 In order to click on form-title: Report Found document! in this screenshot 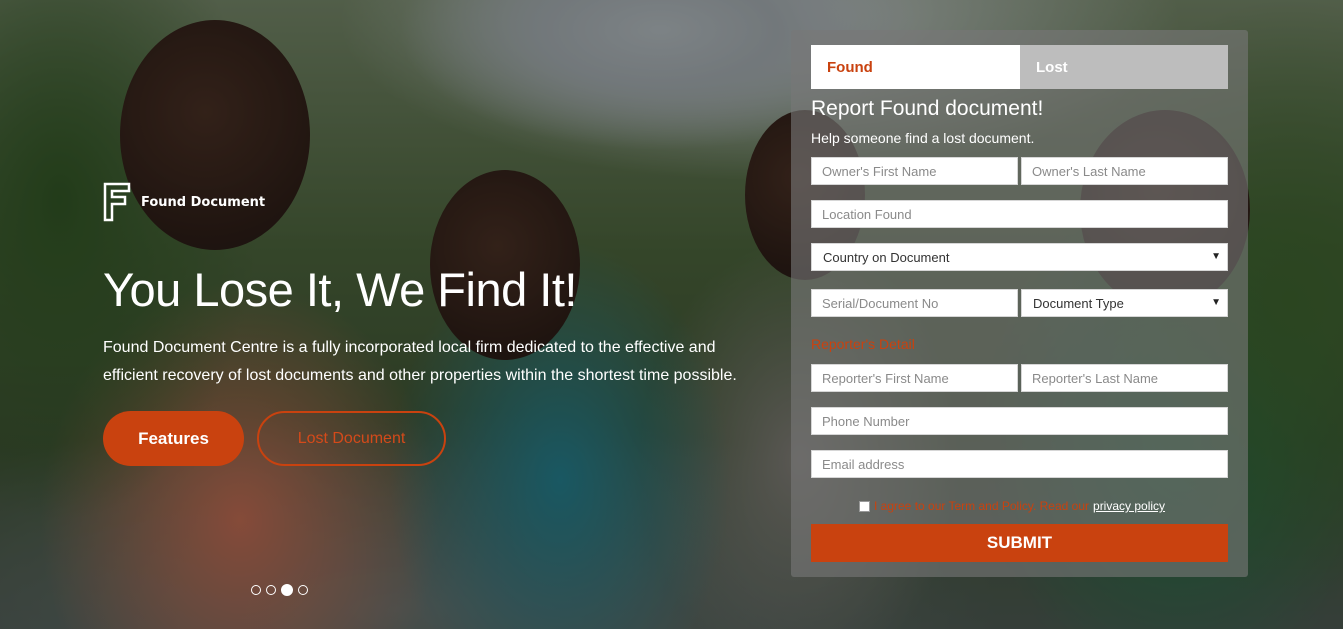, I will do `click(927, 108)`.